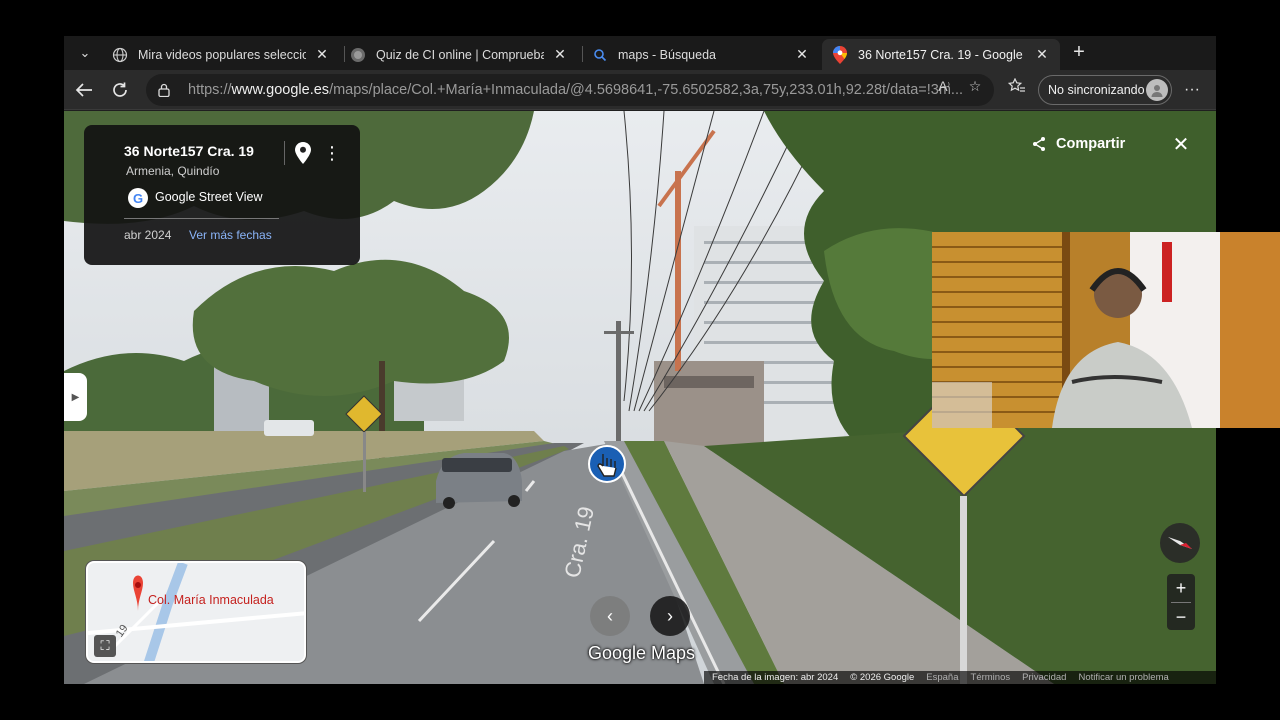 This screenshot has width=1280, height=720. What do you see at coordinates (85, 53) in the screenshot?
I see `tab-actions-chevron-icon: ⌄` at bounding box center [85, 53].